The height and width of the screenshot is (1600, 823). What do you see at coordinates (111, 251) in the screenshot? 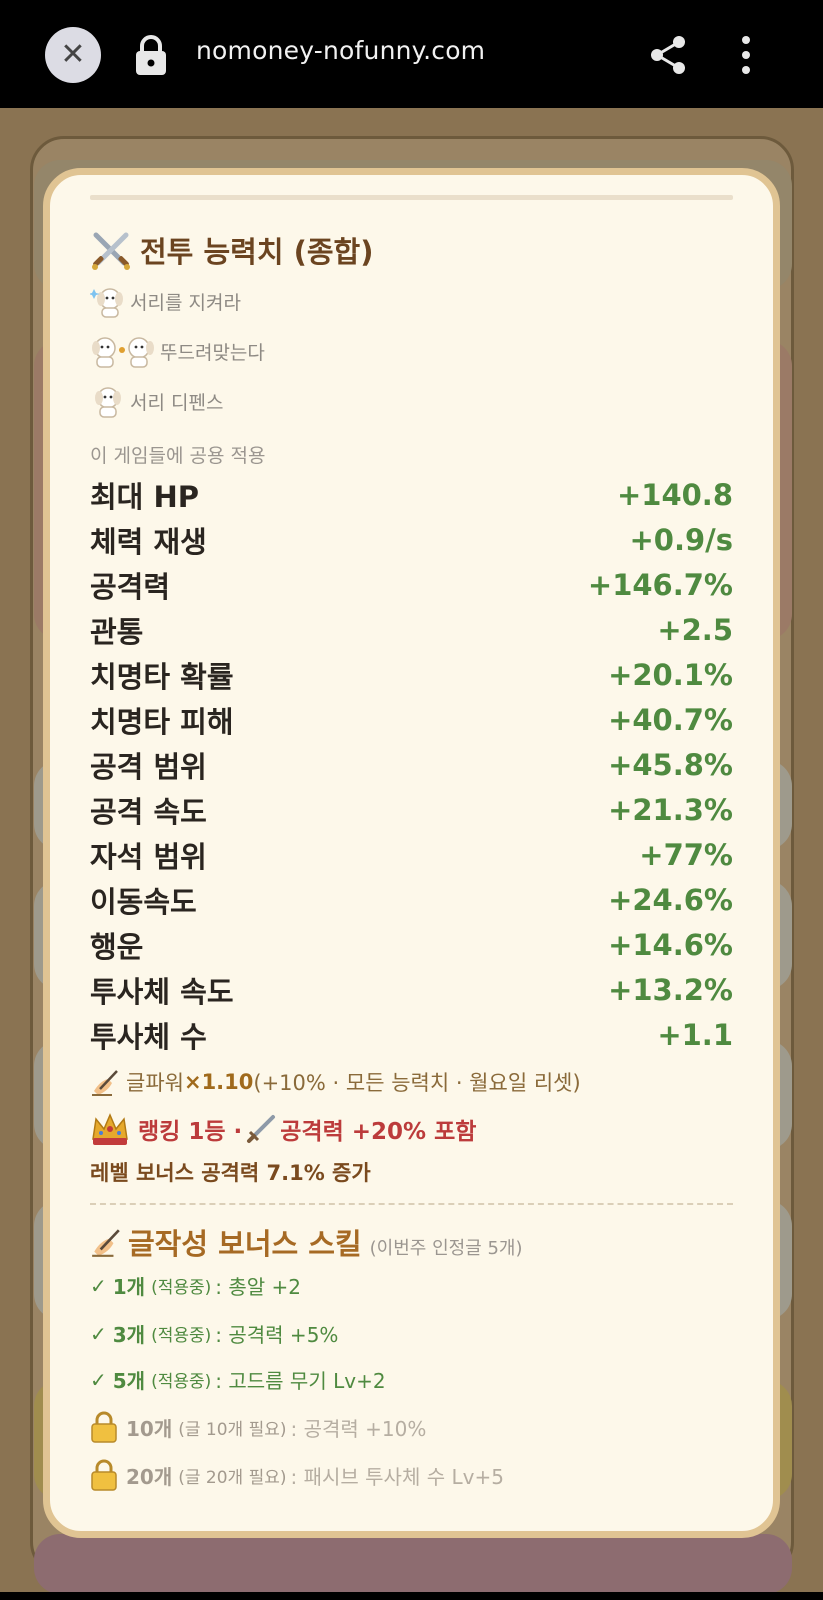
I see `crossed-swords-icon` at bounding box center [111, 251].